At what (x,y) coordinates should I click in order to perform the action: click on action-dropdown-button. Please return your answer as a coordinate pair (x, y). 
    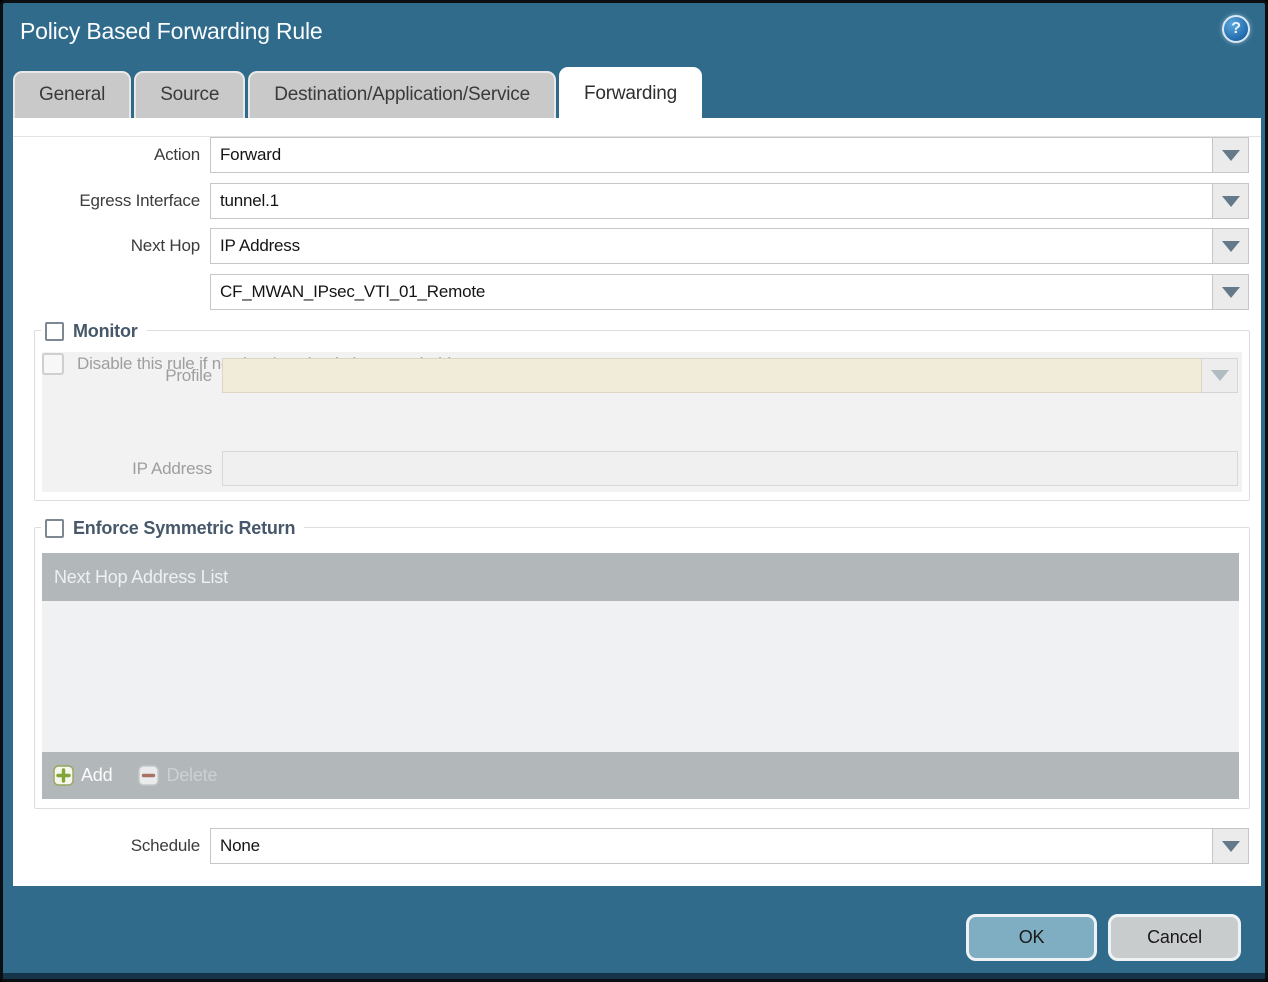
    Looking at the image, I should click on (1231, 155).